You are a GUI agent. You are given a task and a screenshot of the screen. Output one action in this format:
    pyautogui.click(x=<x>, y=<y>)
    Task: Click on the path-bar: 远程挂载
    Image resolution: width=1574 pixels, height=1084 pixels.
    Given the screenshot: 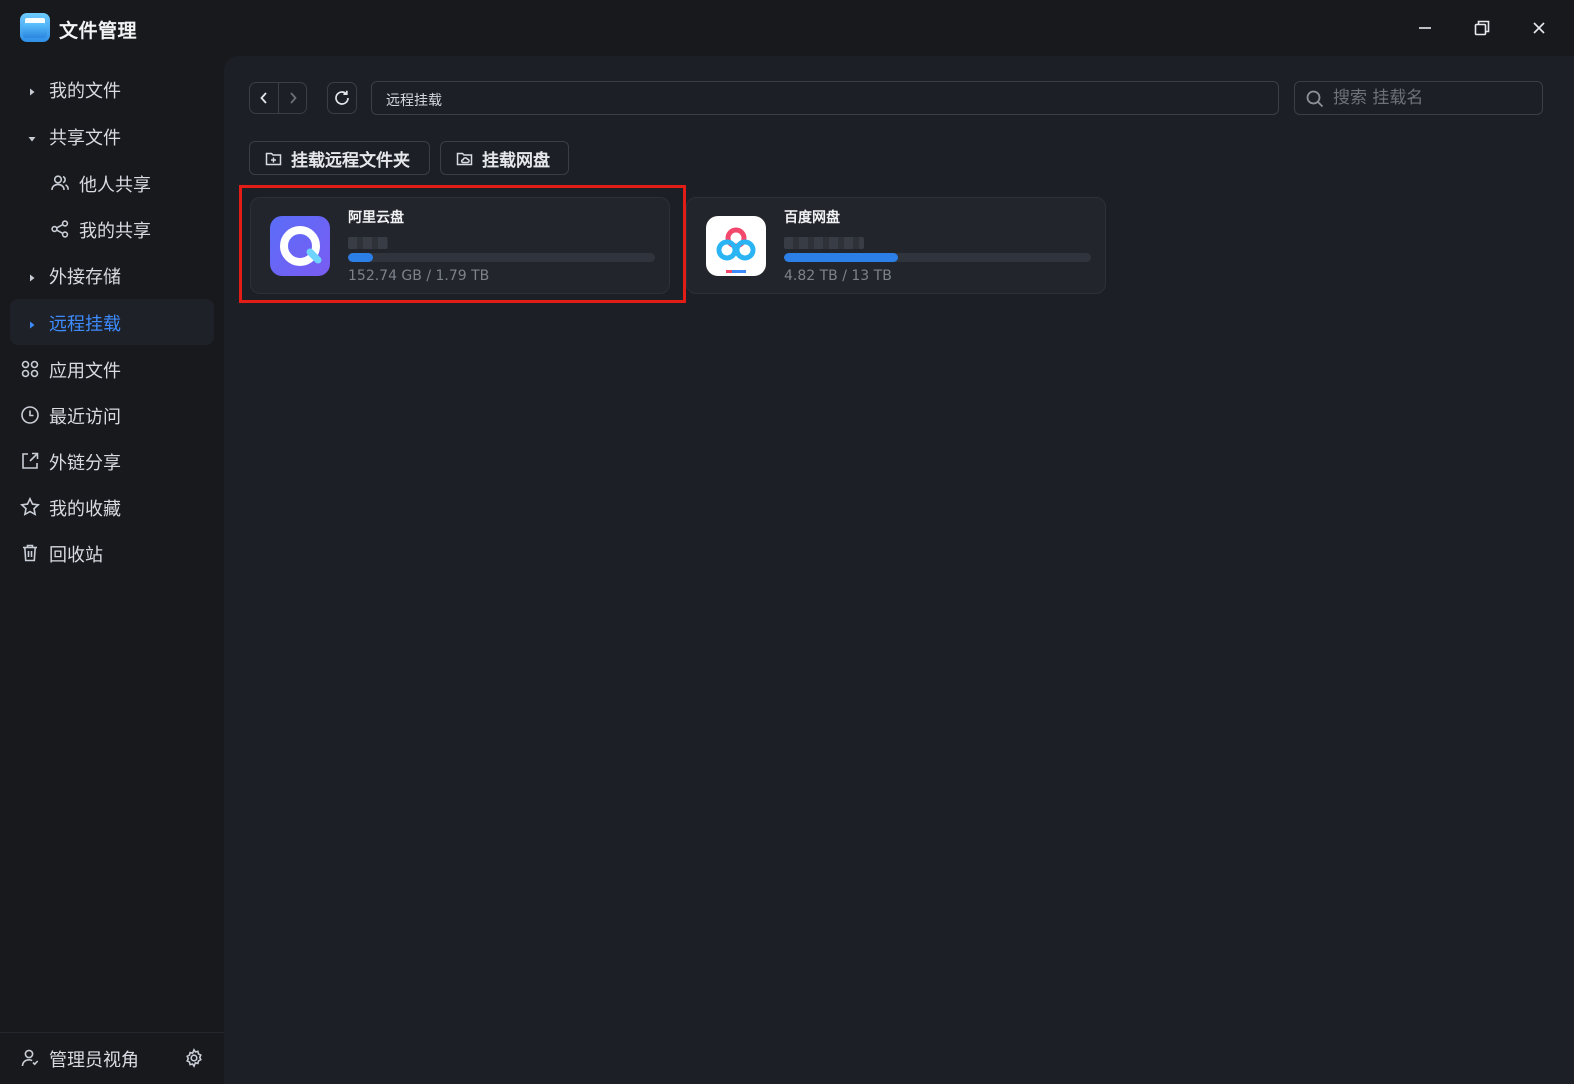 What is the action you would take?
    pyautogui.click(x=825, y=98)
    